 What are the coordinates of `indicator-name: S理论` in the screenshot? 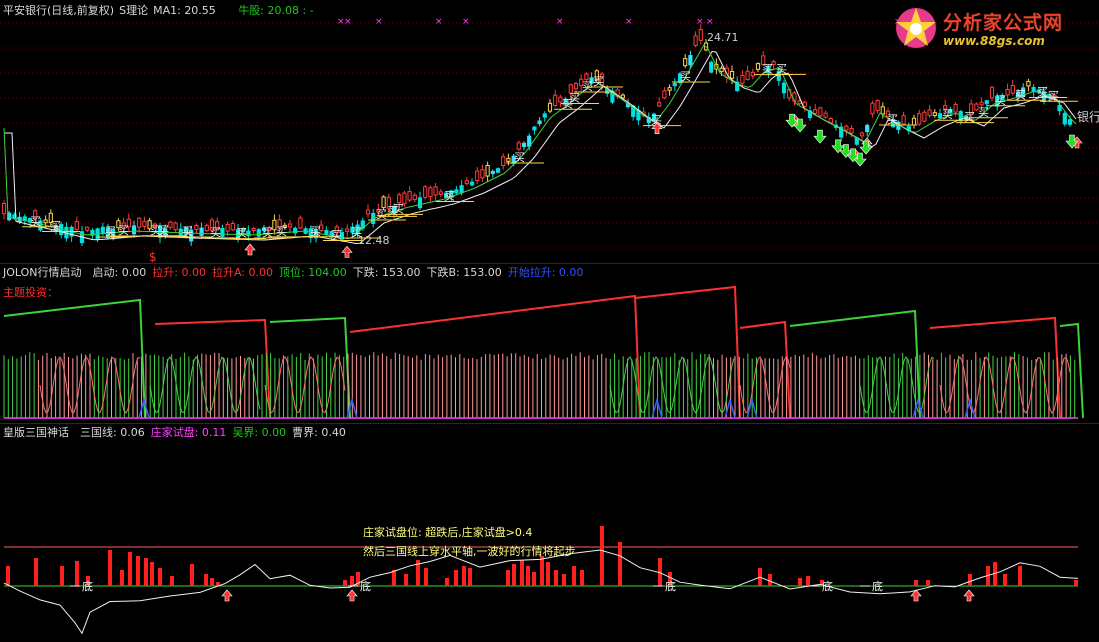 It's located at (134, 10).